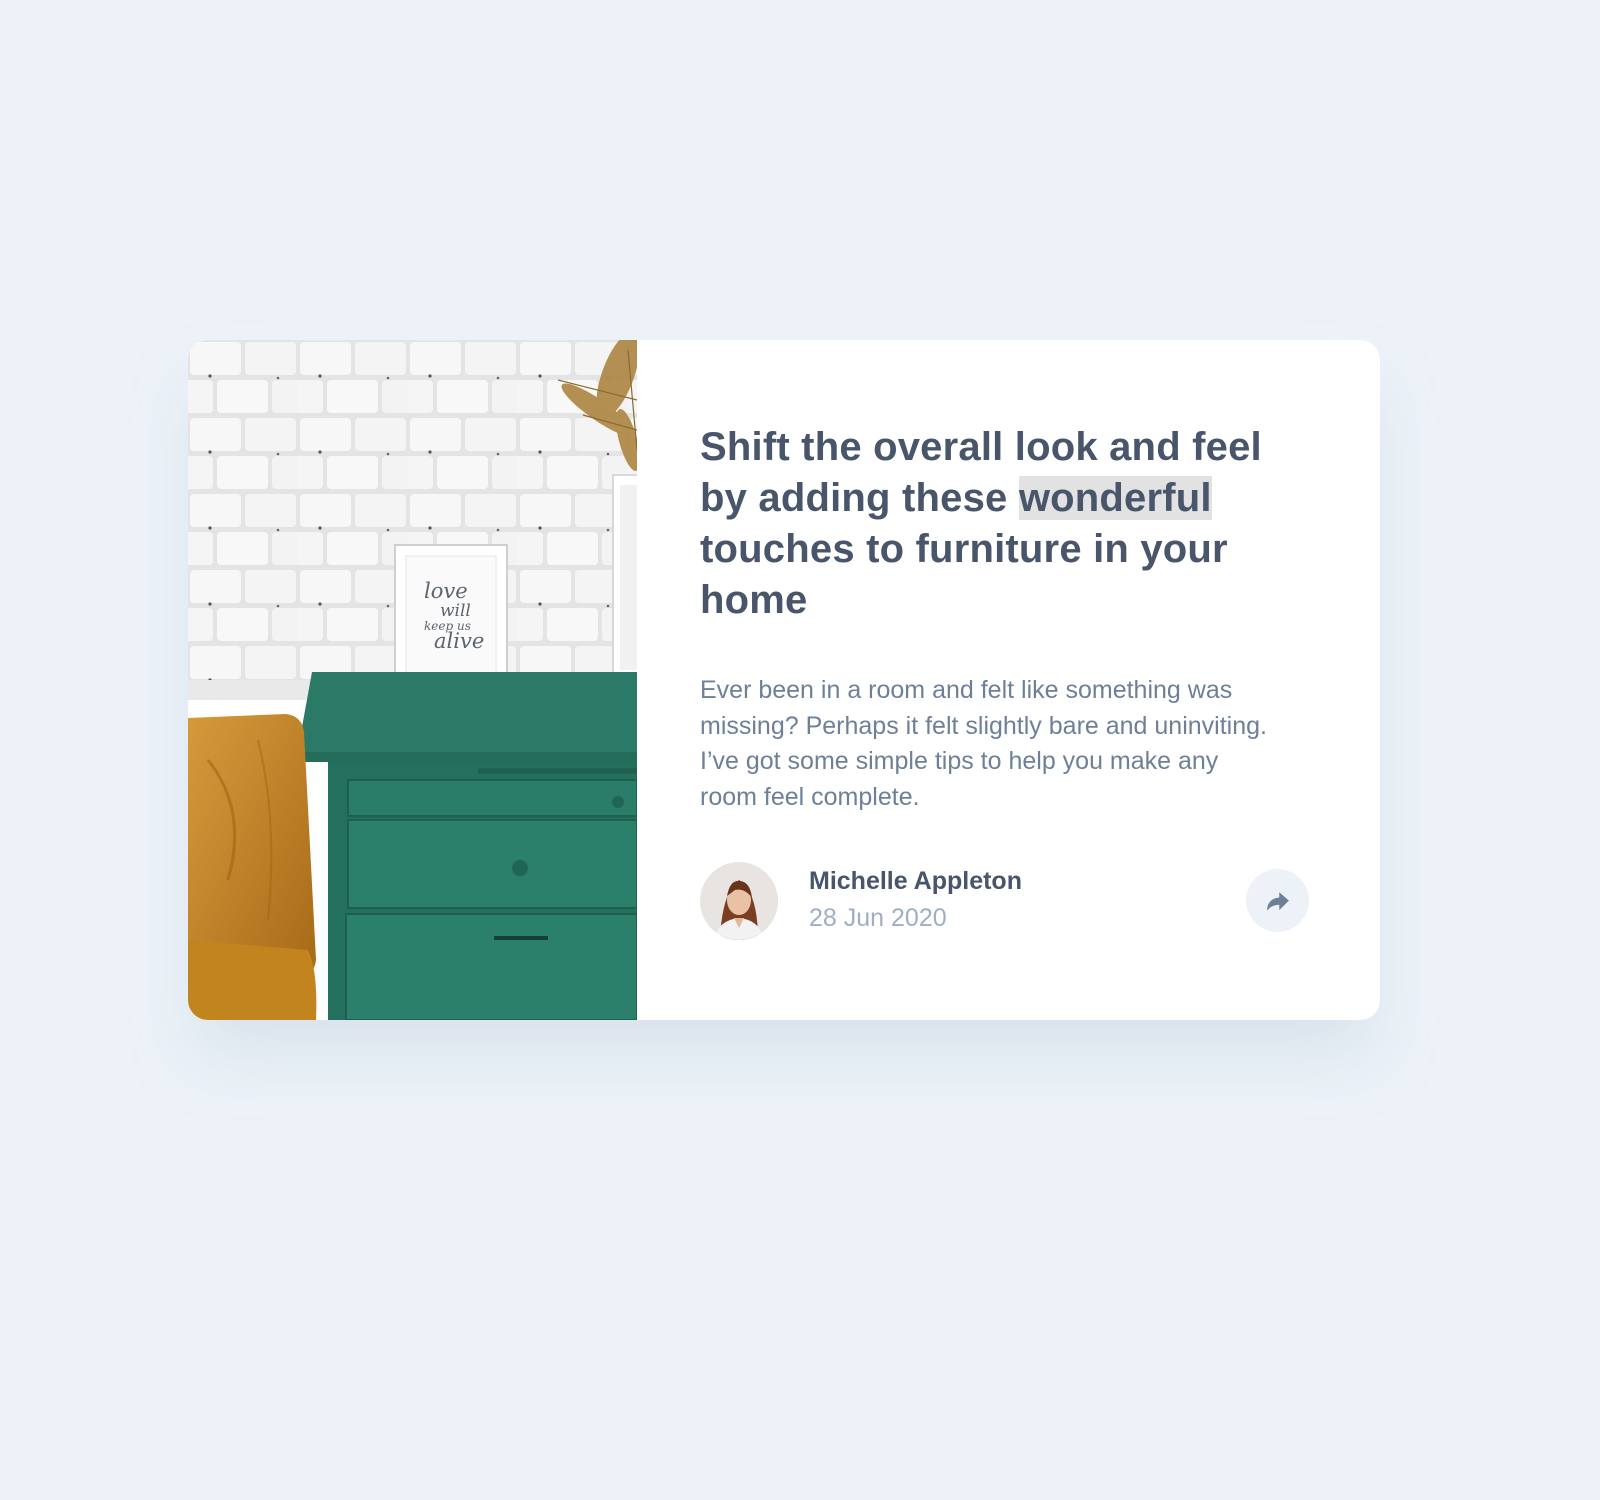 Image resolution: width=1600 pixels, height=1500 pixels. Describe the element at coordinates (739, 901) in the screenshot. I see `avatar` at that location.